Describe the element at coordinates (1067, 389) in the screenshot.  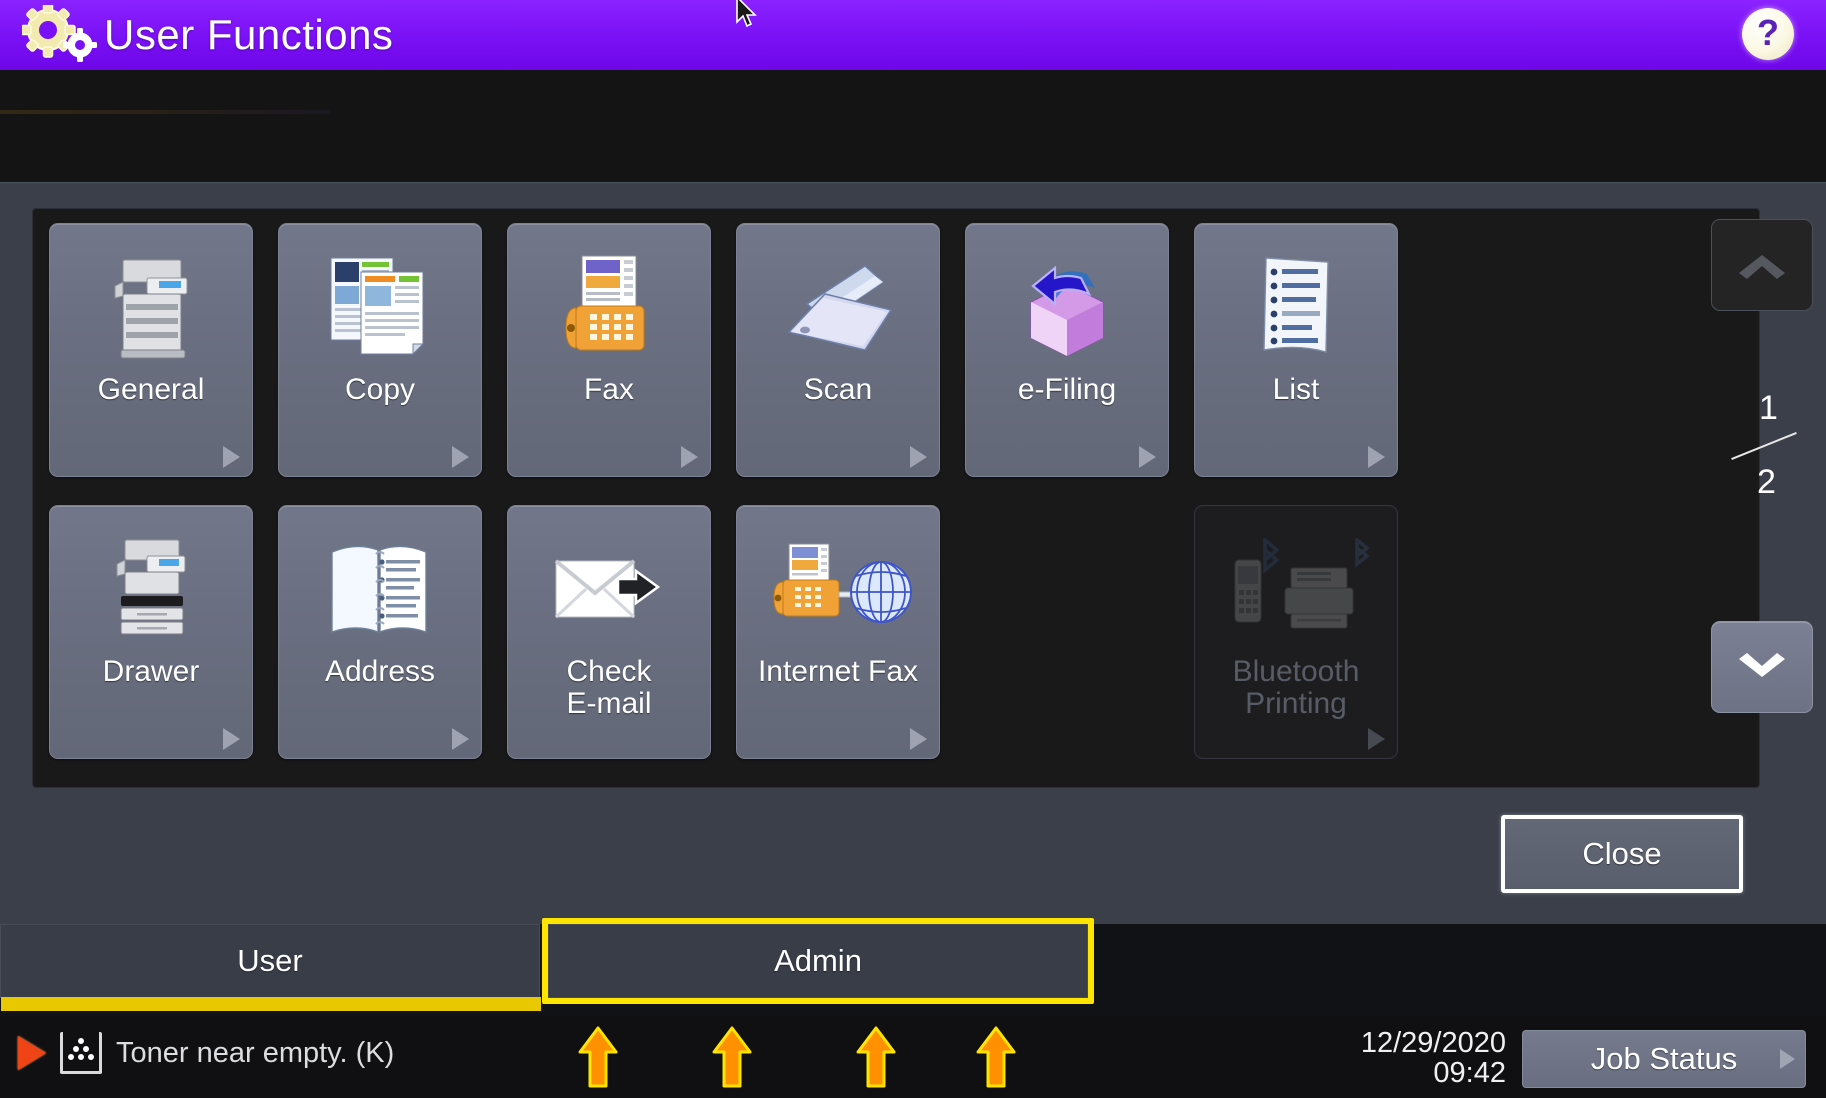
I see `function-button-label: e-Filing` at that location.